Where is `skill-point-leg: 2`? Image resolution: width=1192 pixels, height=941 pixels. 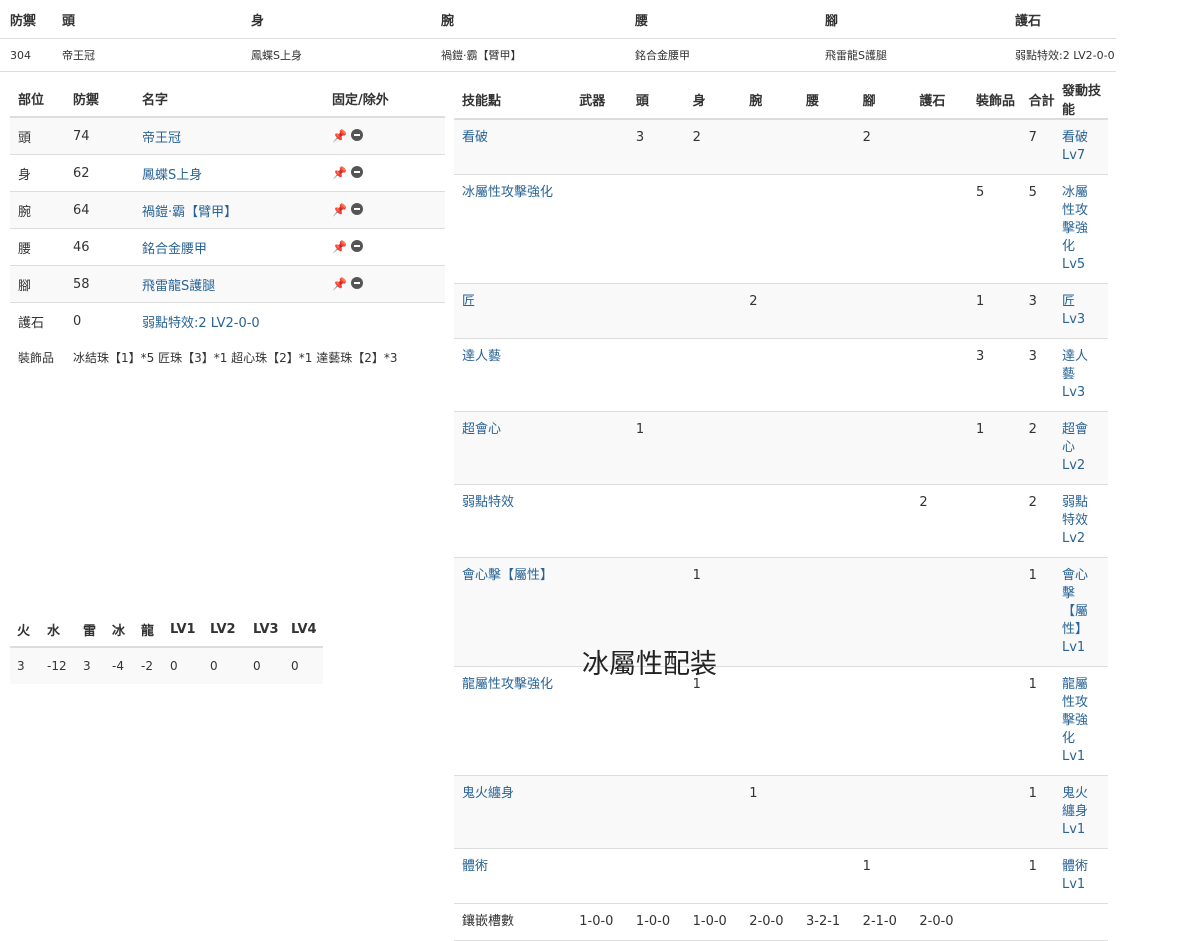
skill-point-leg: 2 is located at coordinates (891, 146).